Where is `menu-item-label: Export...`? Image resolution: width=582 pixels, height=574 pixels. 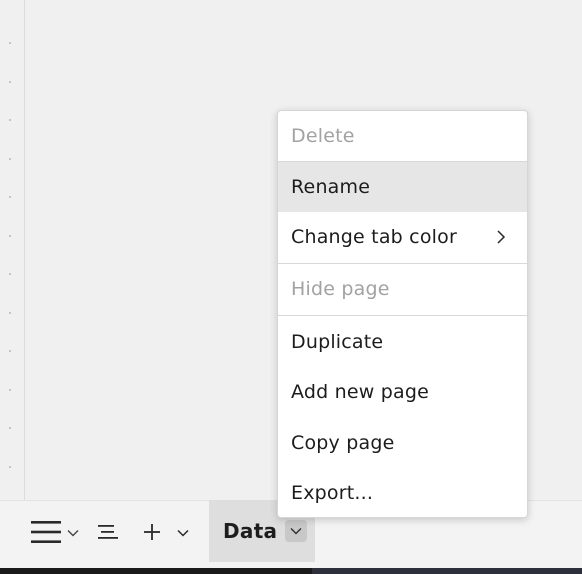 menu-item-label: Export... is located at coordinates (332, 493).